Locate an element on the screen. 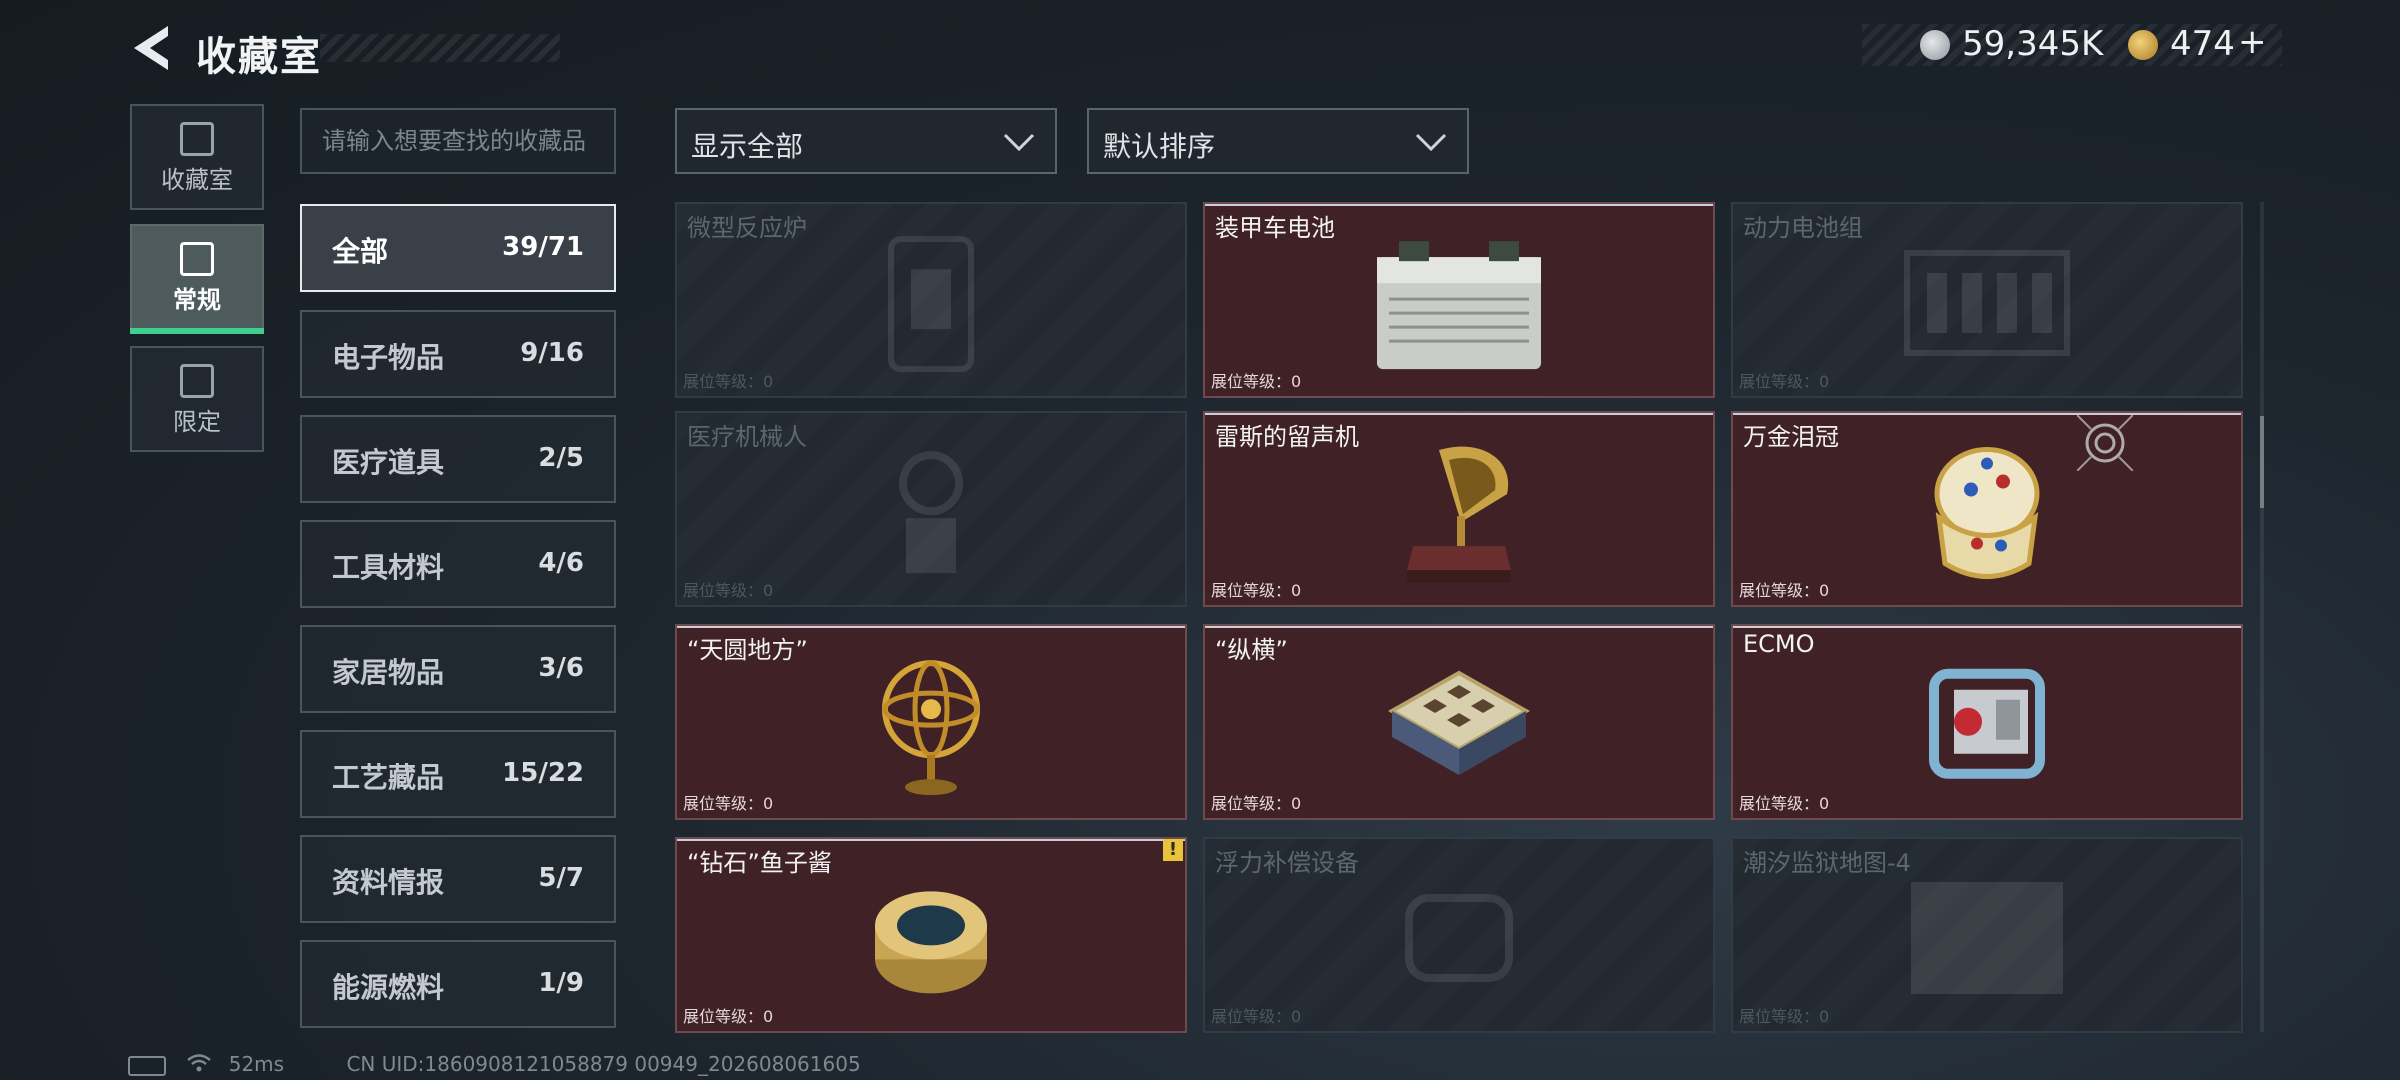 This screenshot has height=1080, width=2400. scrollbar-track is located at coordinates (2262, 617).